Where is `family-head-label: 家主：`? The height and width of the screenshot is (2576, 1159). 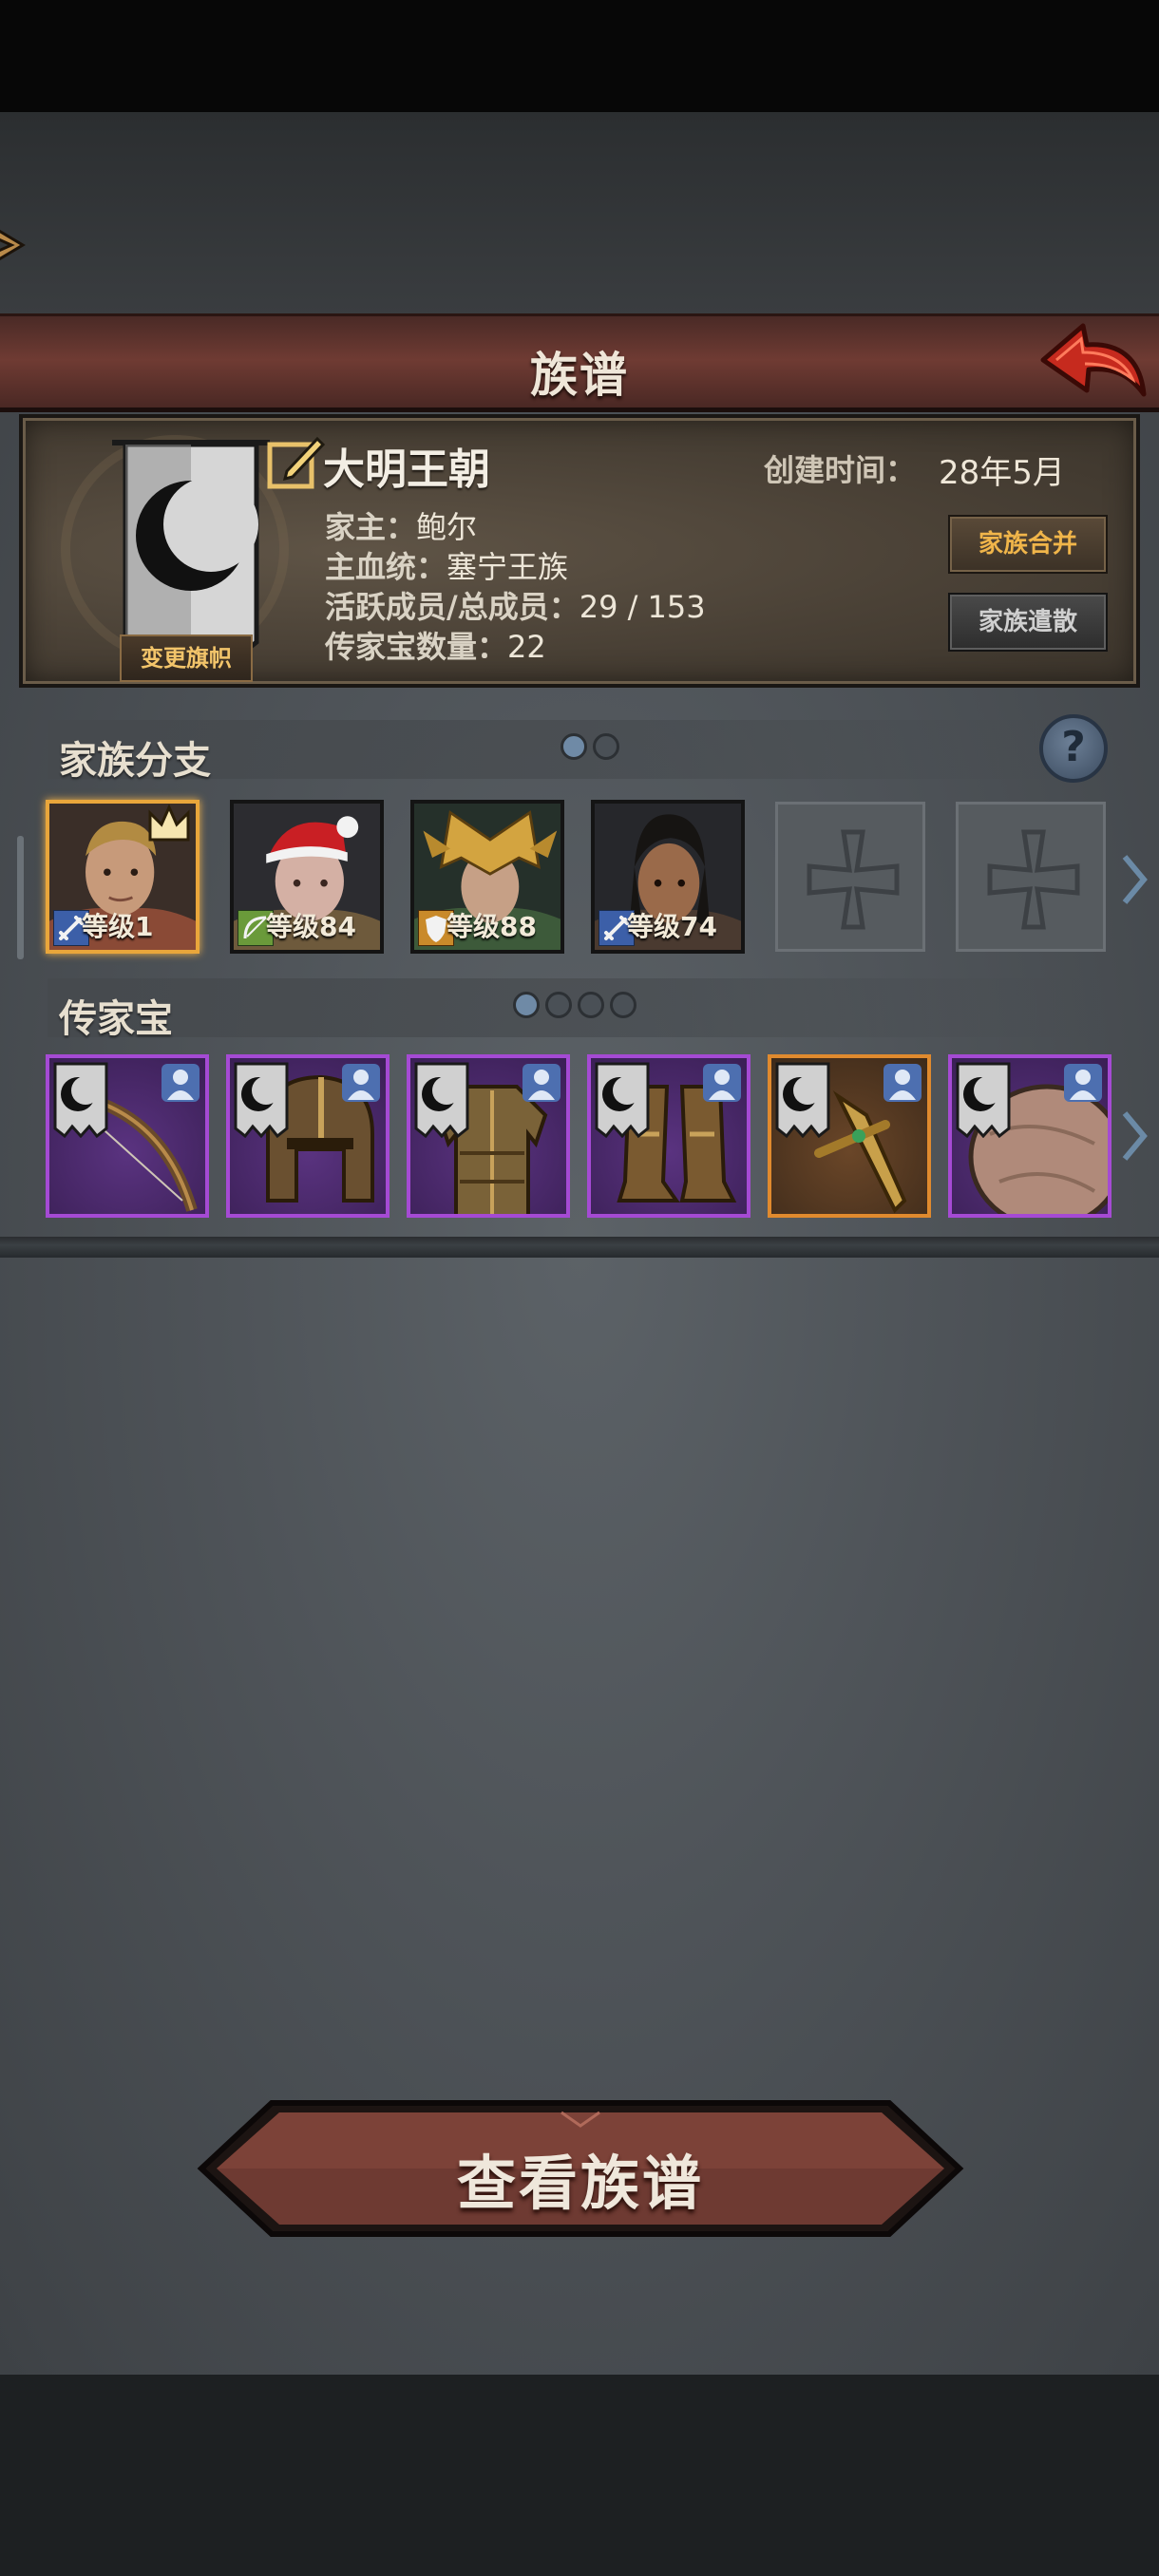 family-head-label: 家主： is located at coordinates (371, 527).